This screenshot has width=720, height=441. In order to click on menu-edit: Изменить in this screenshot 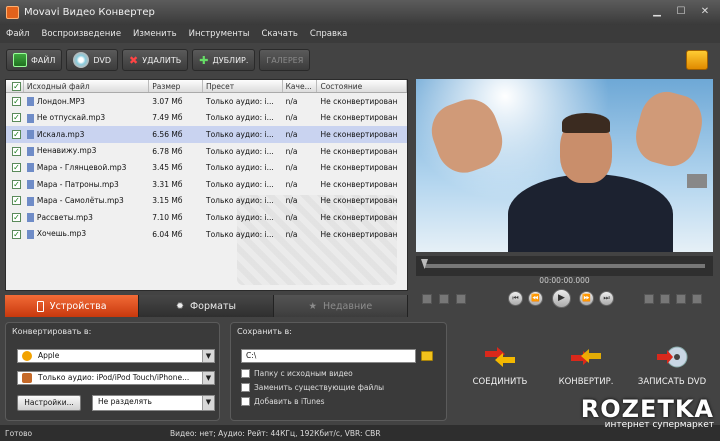, I will do `click(155, 34)`.